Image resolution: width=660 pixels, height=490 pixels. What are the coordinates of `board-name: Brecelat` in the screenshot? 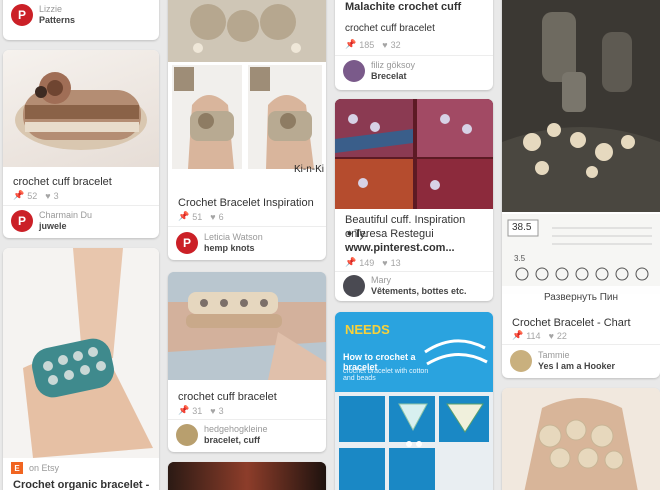 It's located at (393, 76).